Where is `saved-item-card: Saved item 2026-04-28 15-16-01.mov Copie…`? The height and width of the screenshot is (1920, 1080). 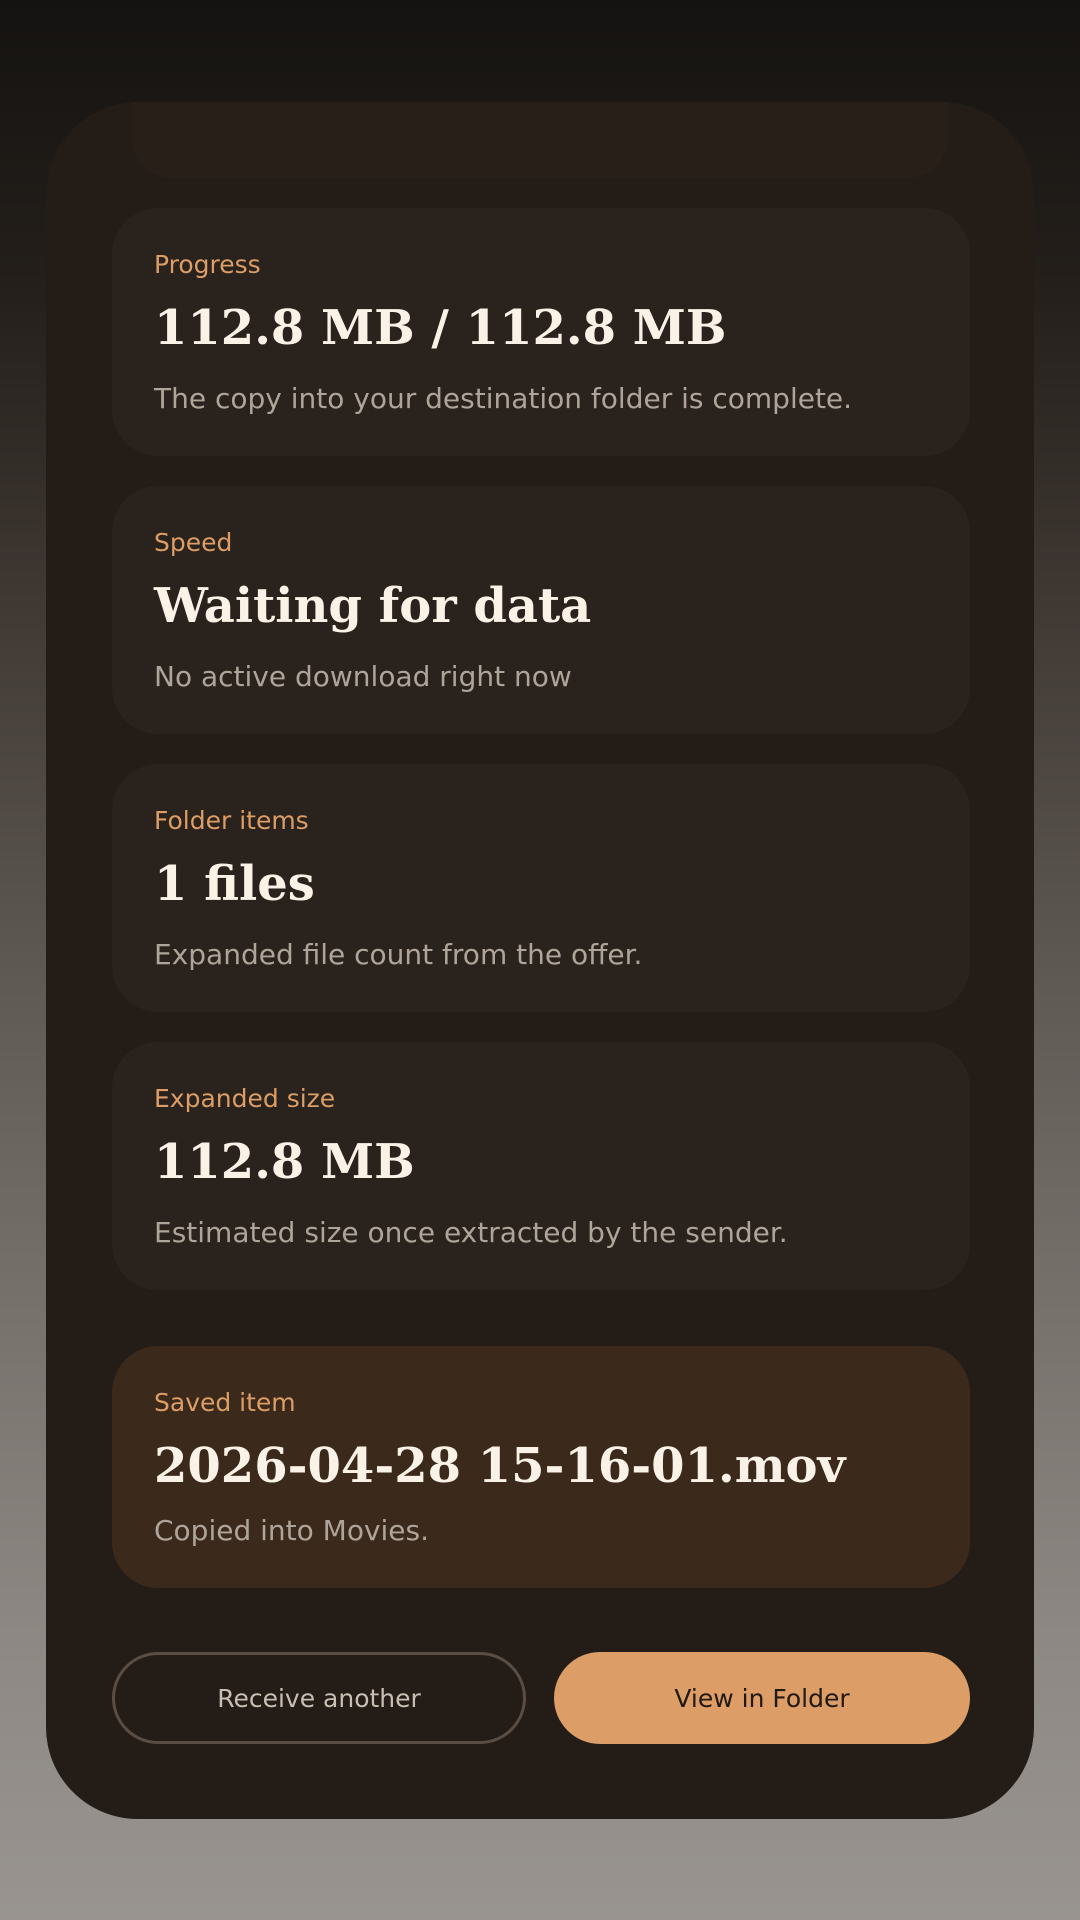 saved-item-card: Saved item 2026-04-28 15-16-01.mov Copie… is located at coordinates (541, 1467).